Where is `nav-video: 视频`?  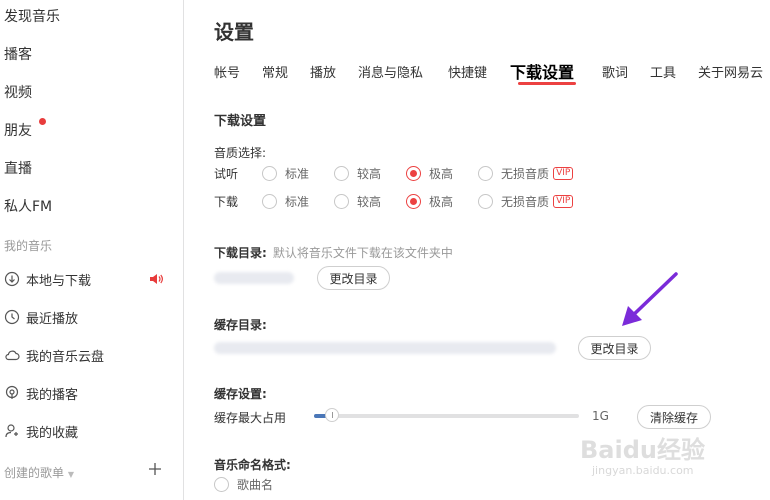 nav-video: 视频 is located at coordinates (18, 92).